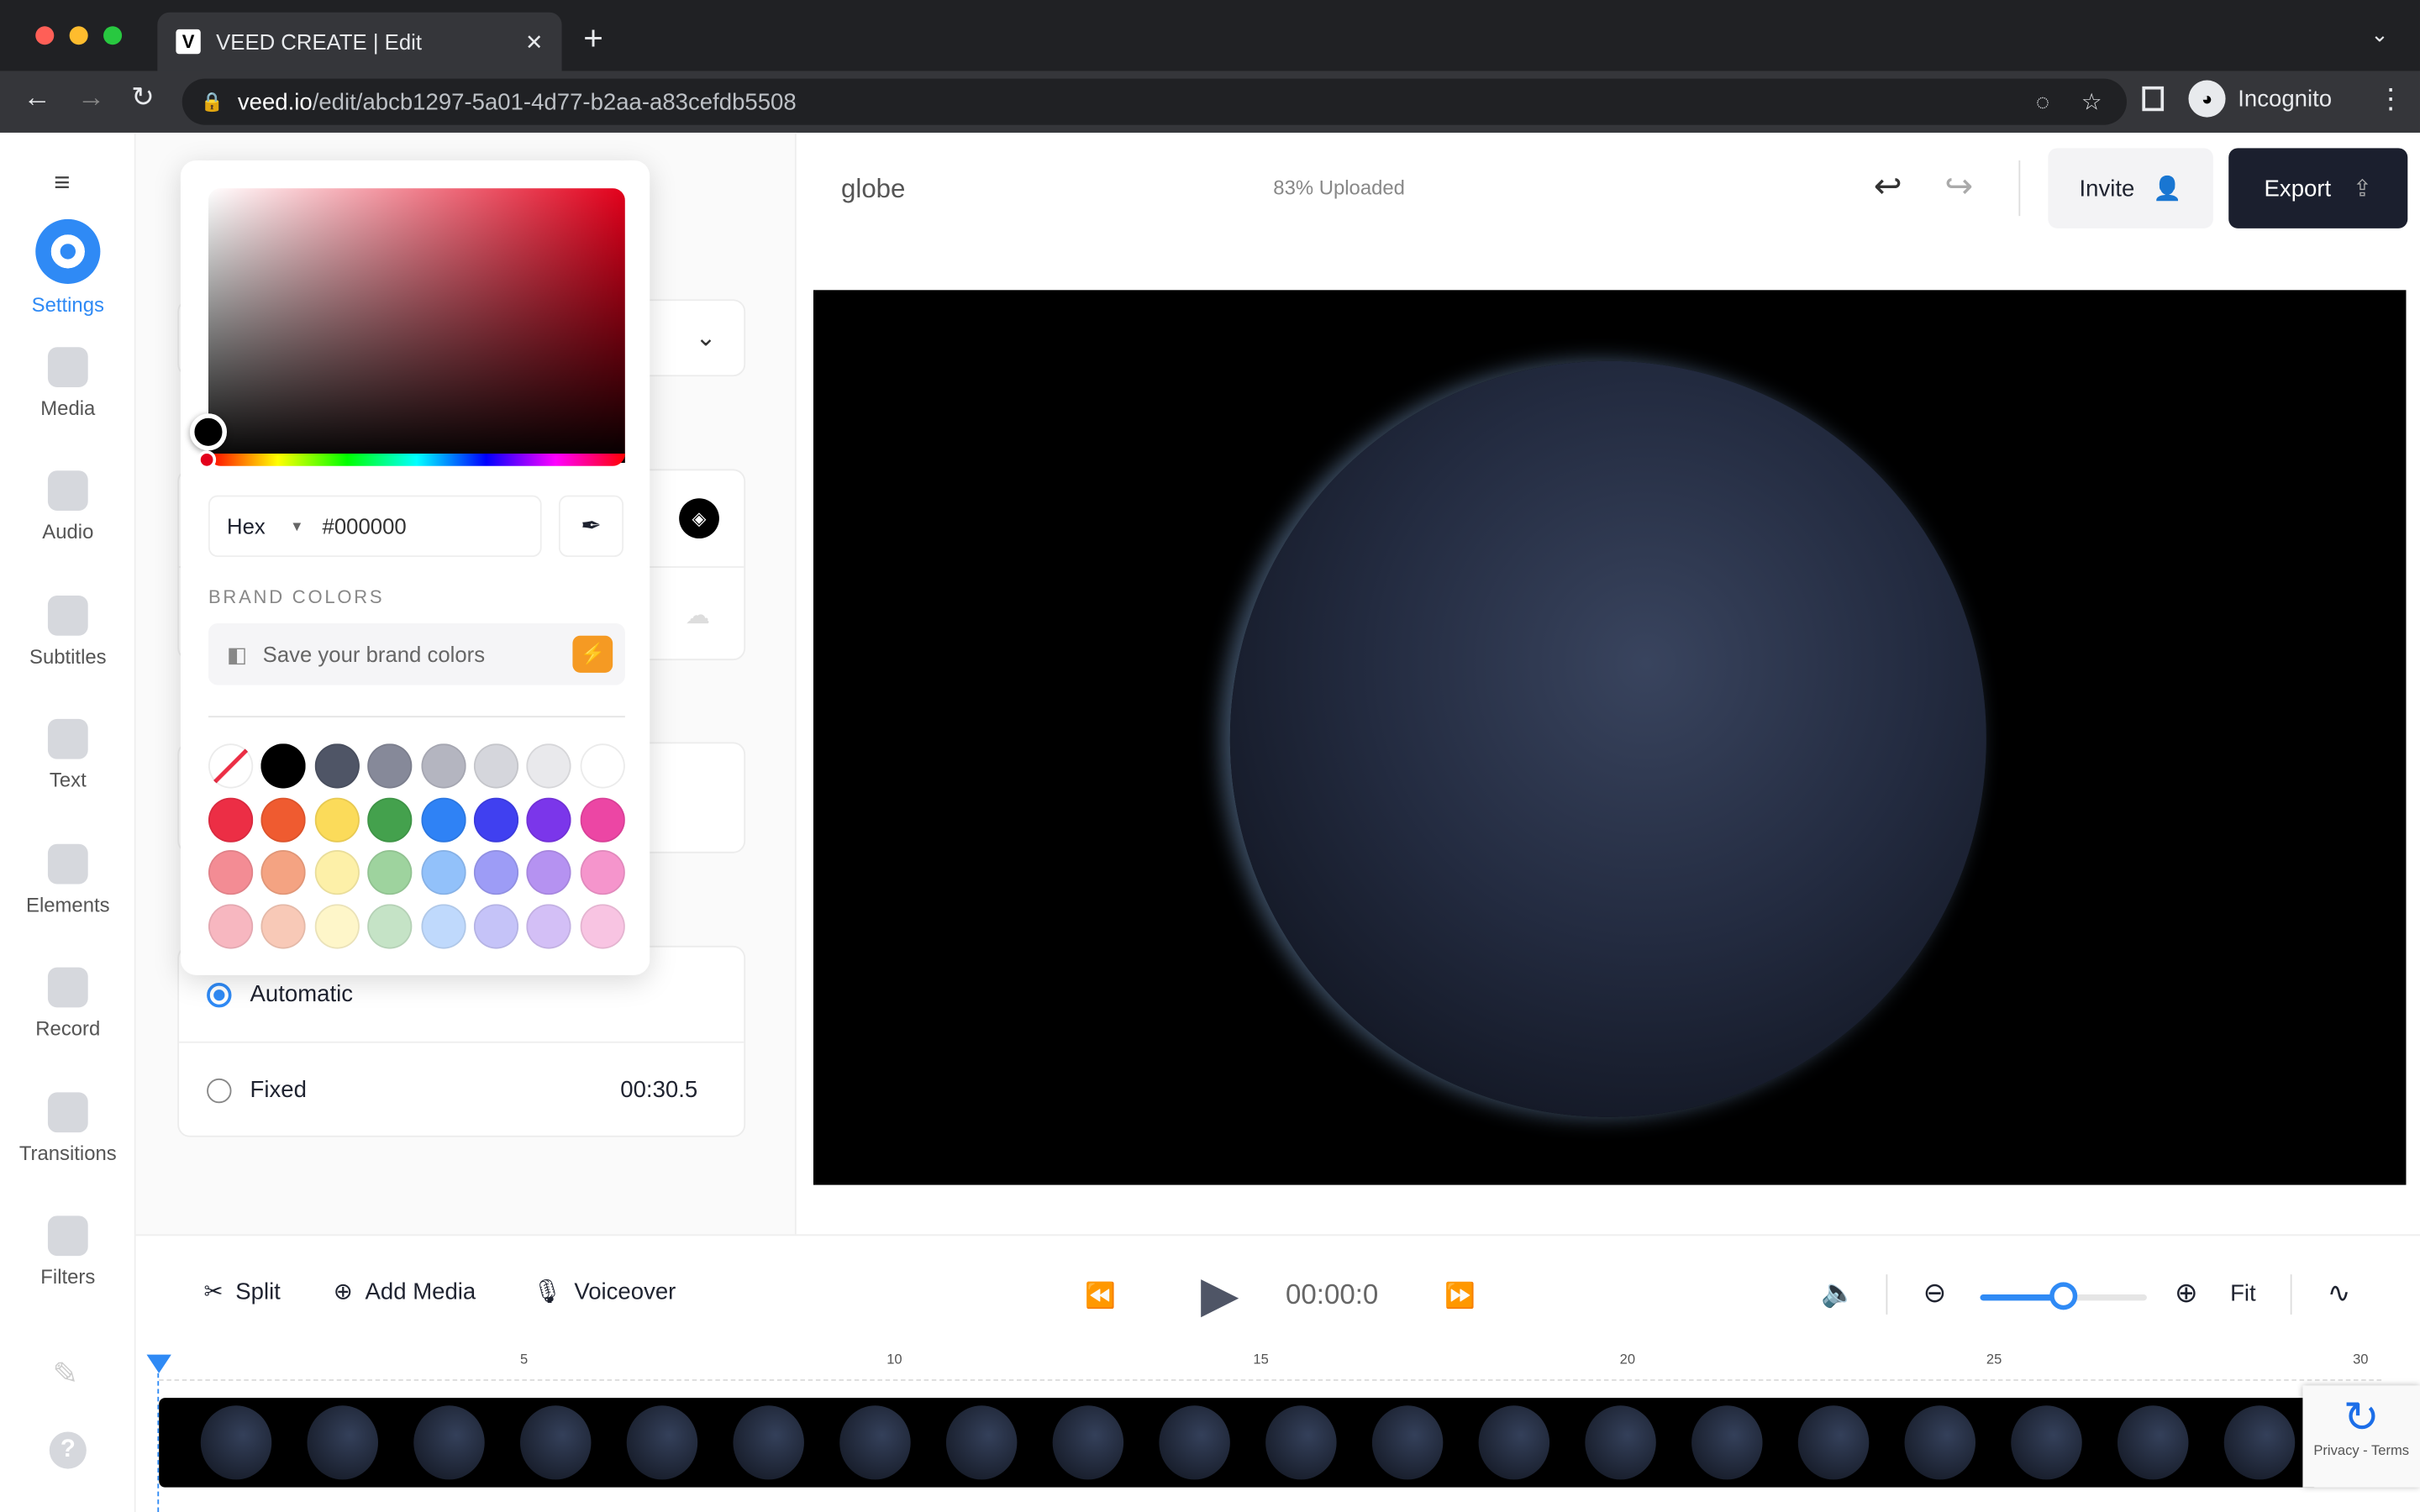  I want to click on sidebar-item-record: Record, so click(68, 1003).